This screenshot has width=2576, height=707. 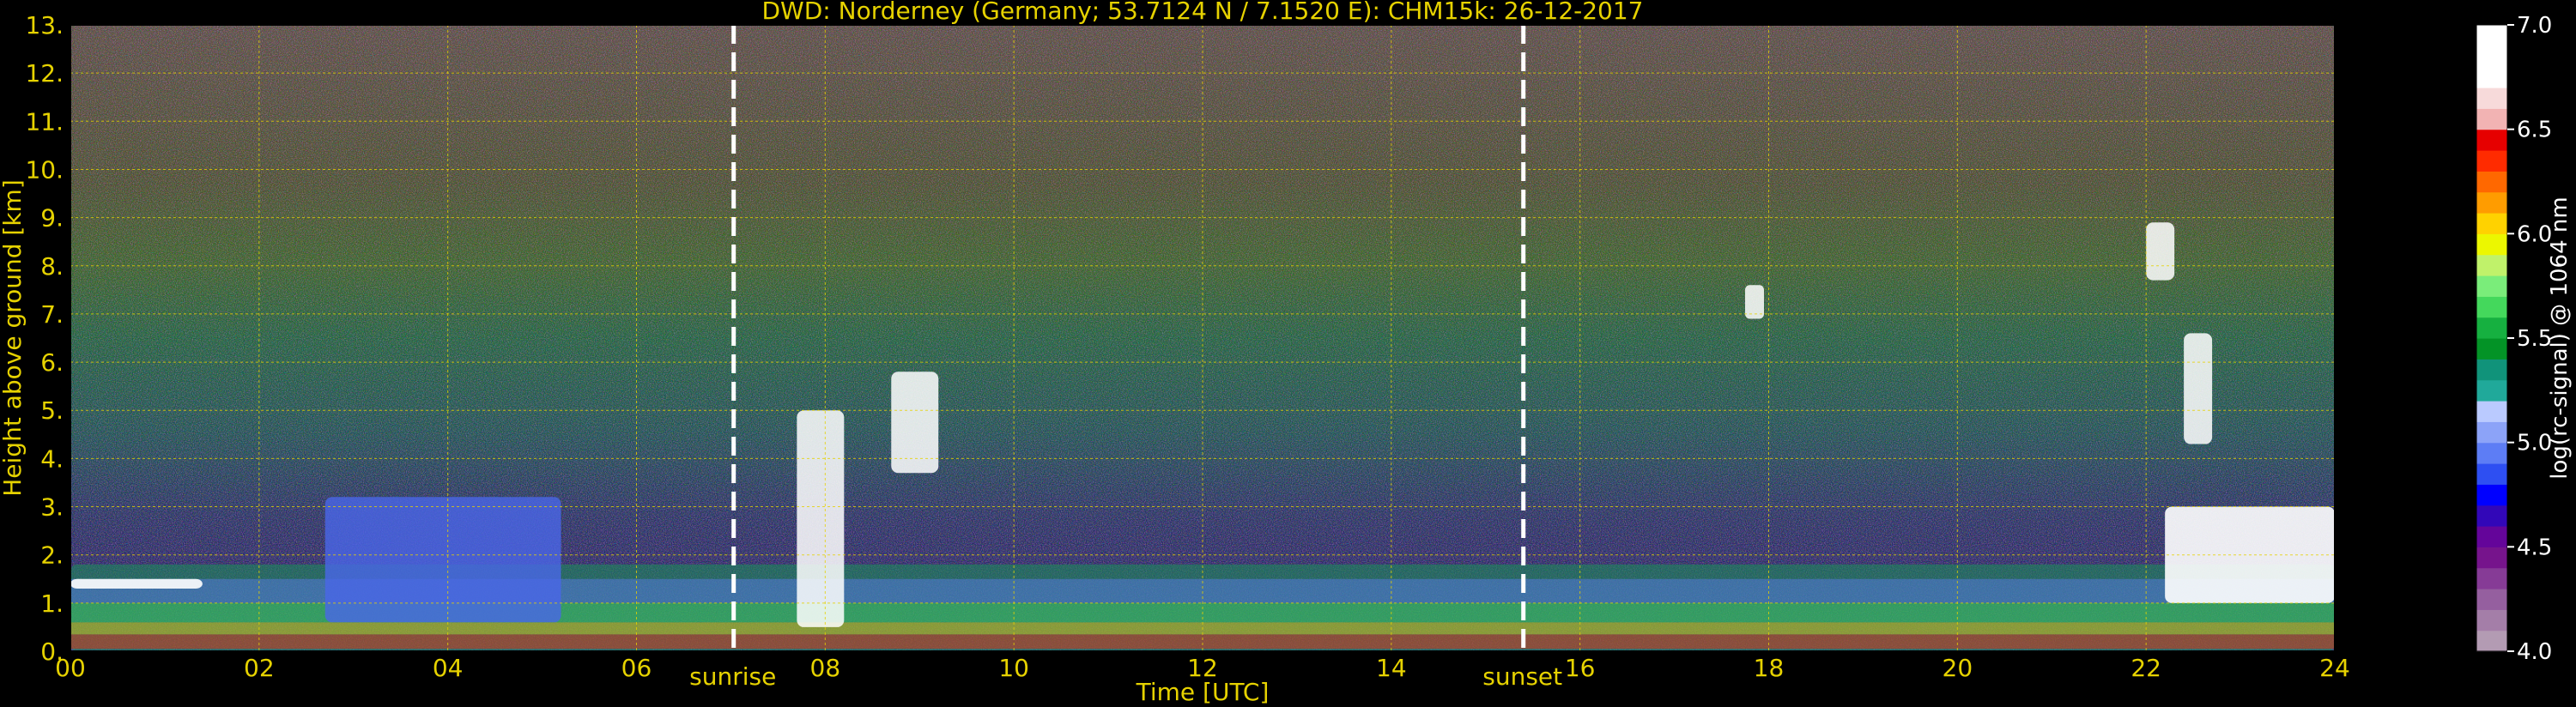 I want to click on x-tick-label: 02, so click(x=259, y=668).